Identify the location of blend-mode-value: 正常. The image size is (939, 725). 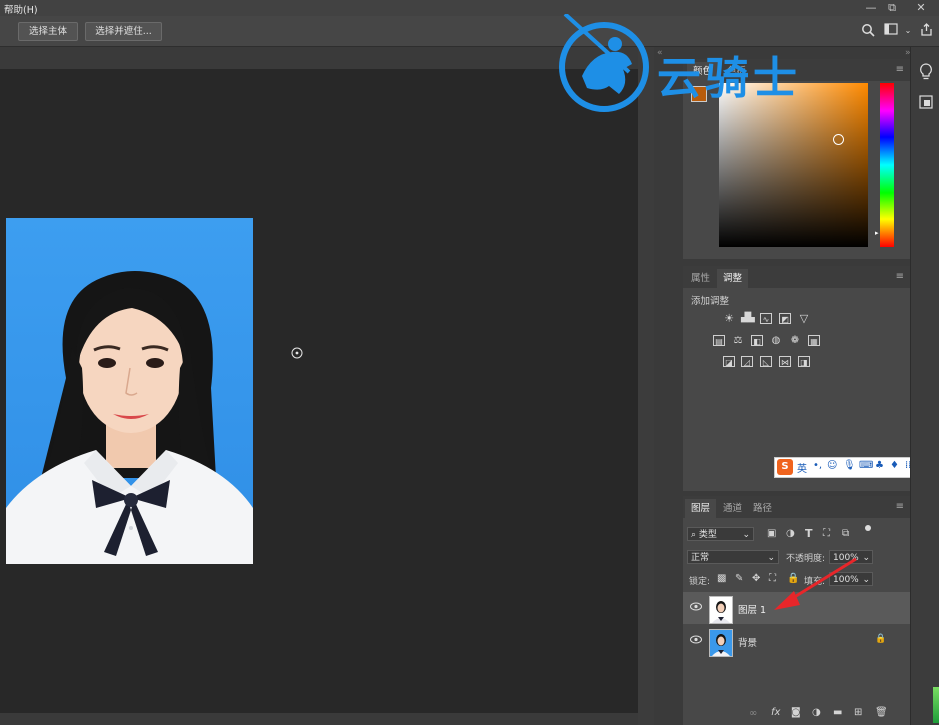
(700, 558).